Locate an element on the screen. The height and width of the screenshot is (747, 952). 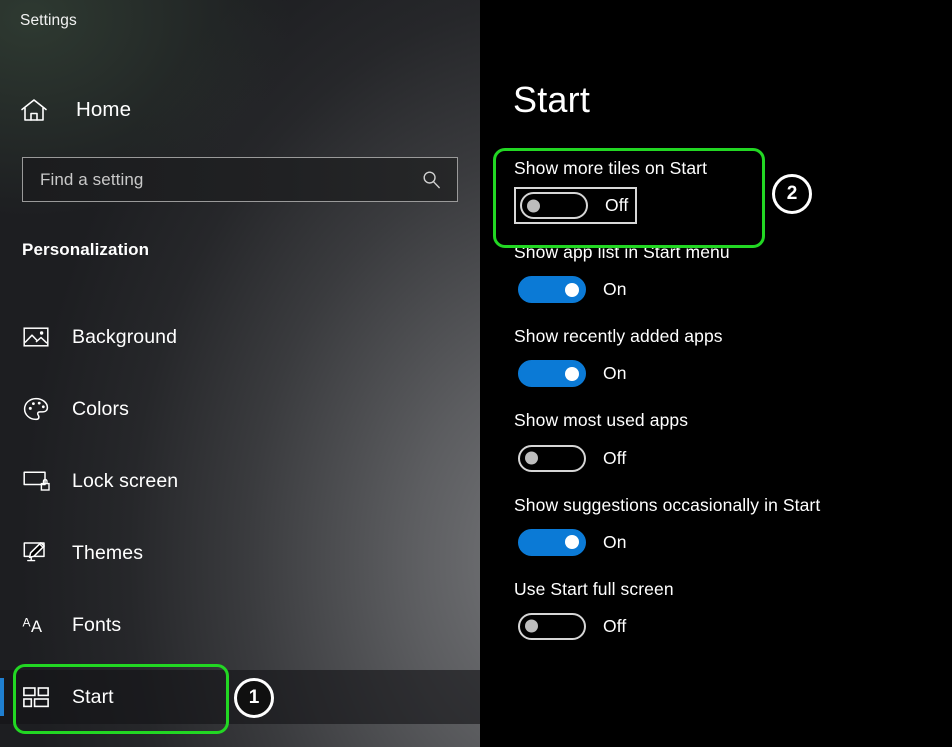
setting-show-most-used: Show most used apps Off is located at coordinates (716, 443).